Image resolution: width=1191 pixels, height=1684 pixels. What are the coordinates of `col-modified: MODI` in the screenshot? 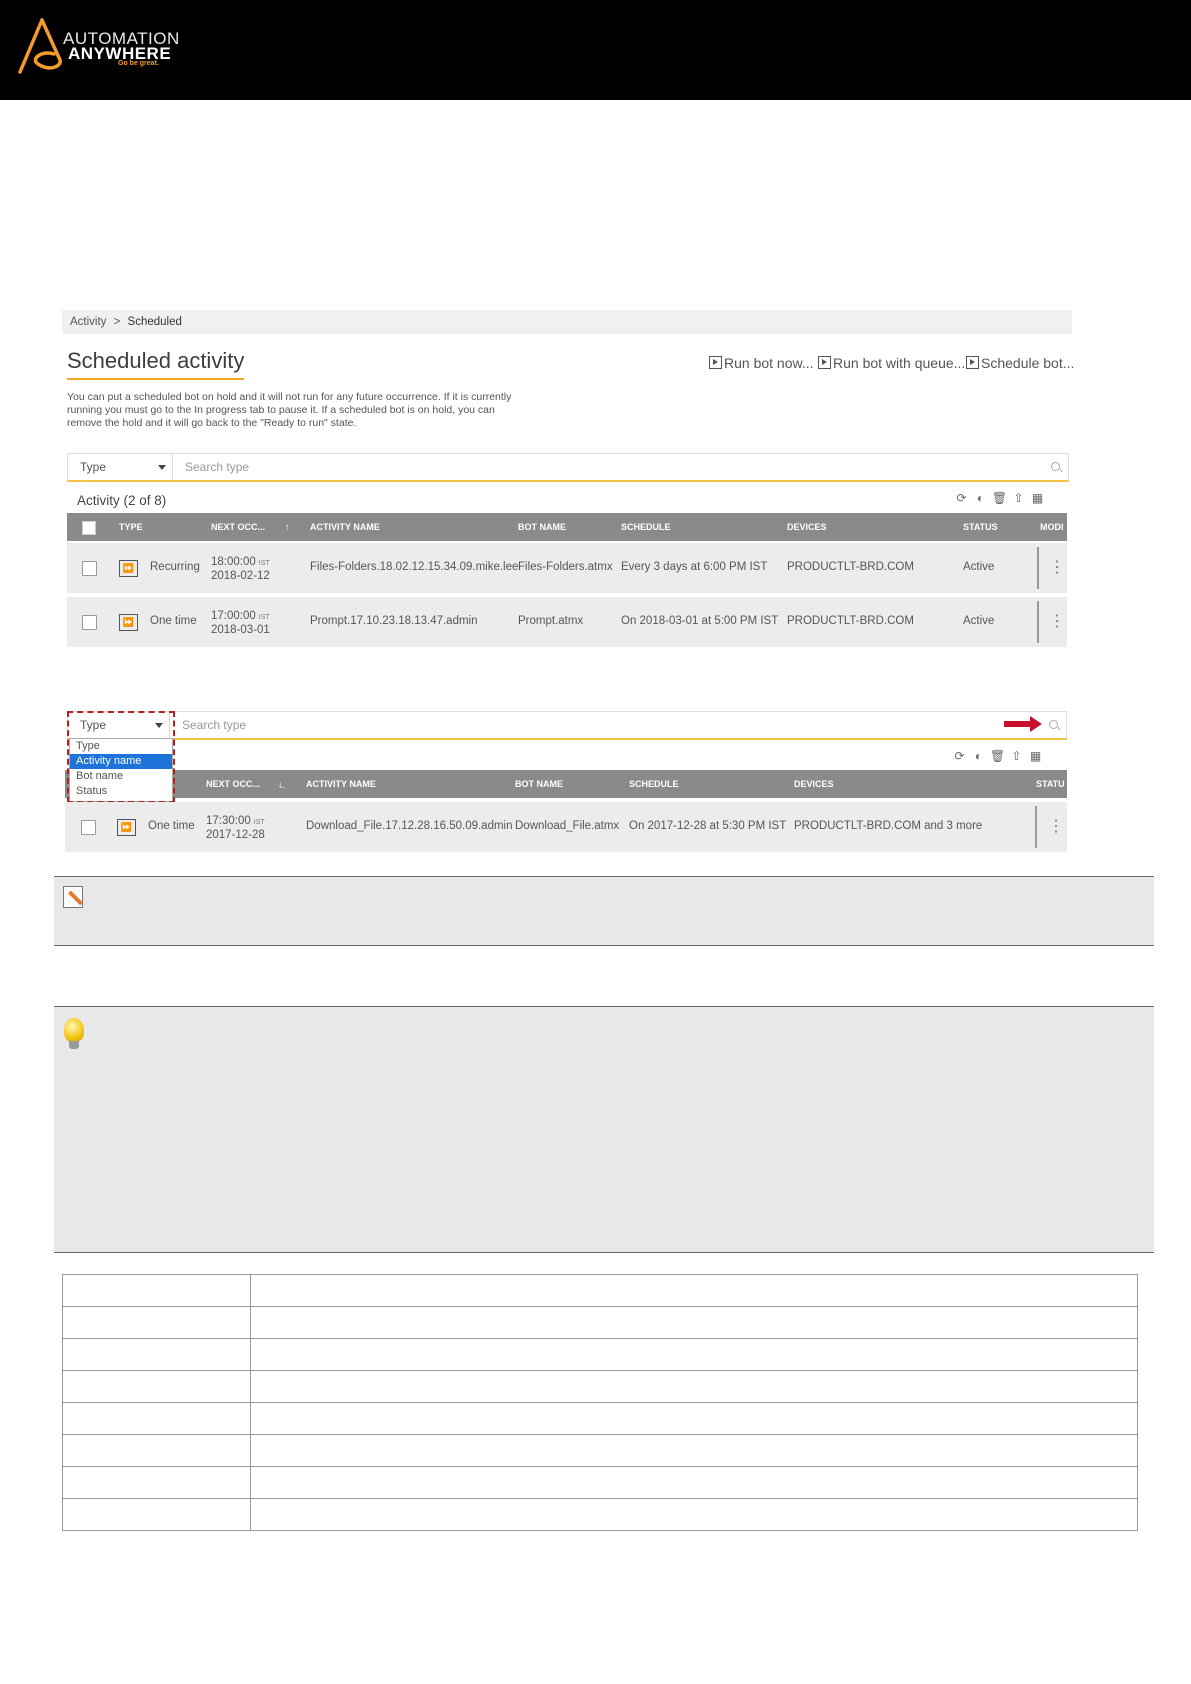 It's located at (1052, 527).